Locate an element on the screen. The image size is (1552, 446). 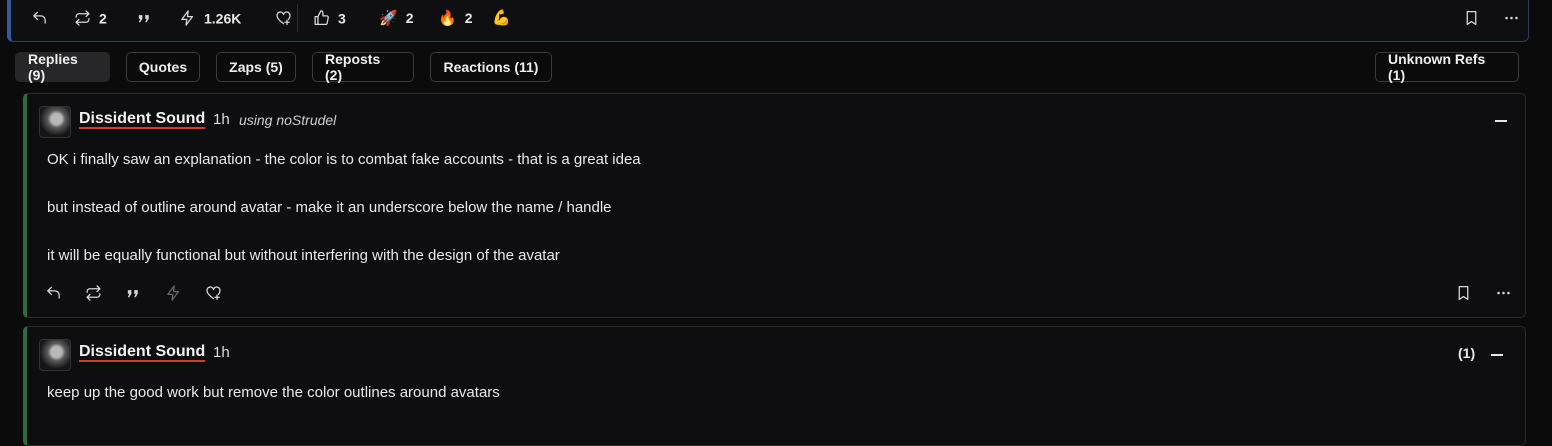
reply-count: (1) is located at coordinates (1466, 353).